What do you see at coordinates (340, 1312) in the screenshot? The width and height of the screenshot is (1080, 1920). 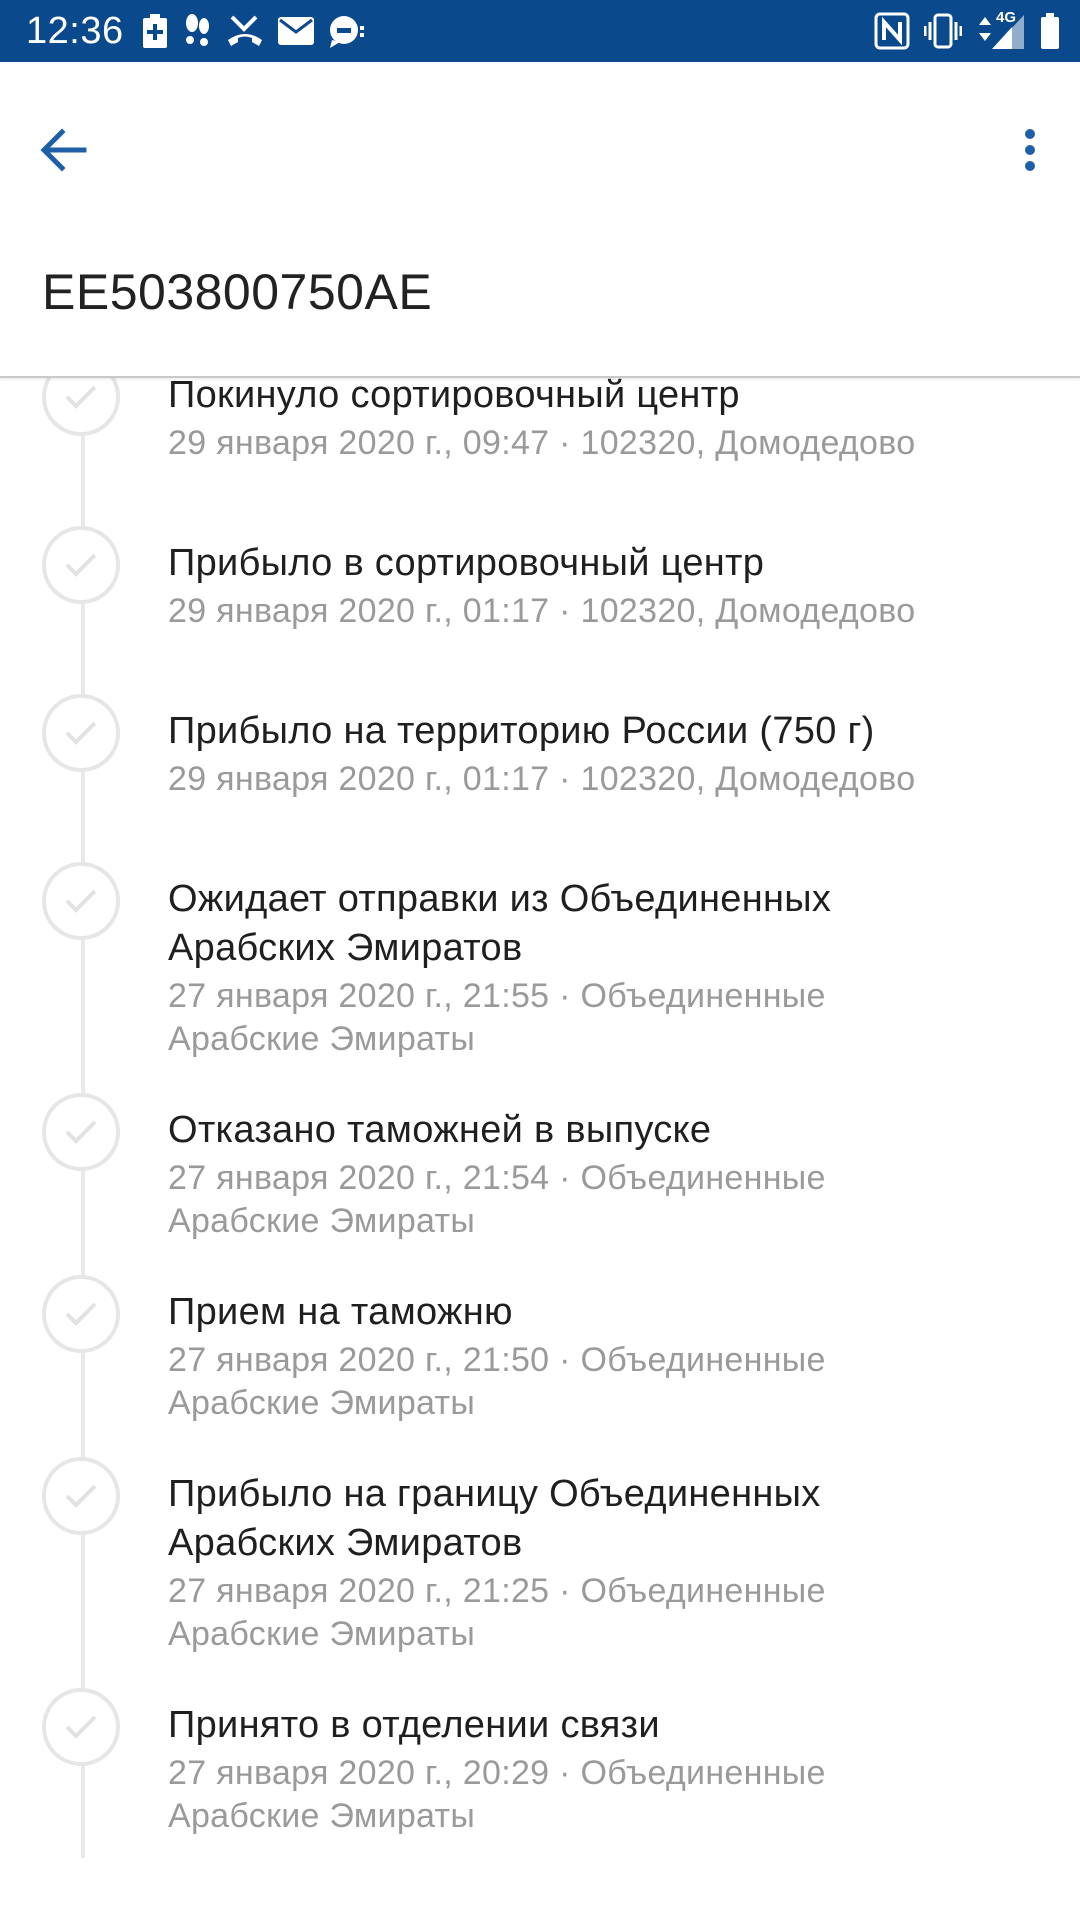 I see `event-title: Прием на таможню` at bounding box center [340, 1312].